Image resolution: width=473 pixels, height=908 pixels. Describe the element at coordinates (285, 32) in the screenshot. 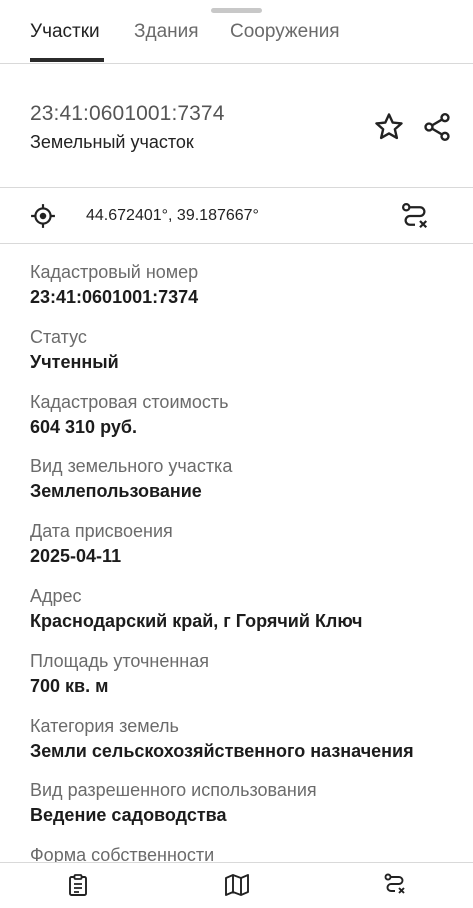

I see `tab-structures: Сооружения` at that location.